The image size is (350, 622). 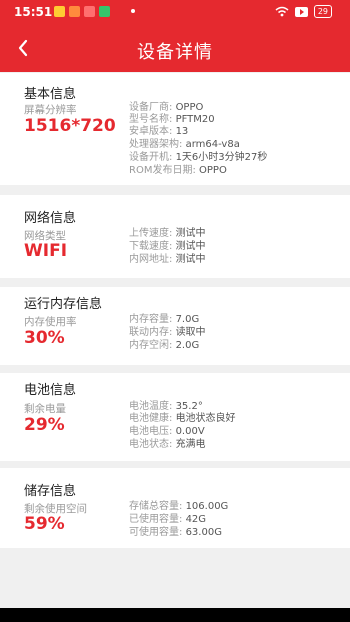 I want to click on info-row: 安卓版本: 13, so click(x=158, y=132).